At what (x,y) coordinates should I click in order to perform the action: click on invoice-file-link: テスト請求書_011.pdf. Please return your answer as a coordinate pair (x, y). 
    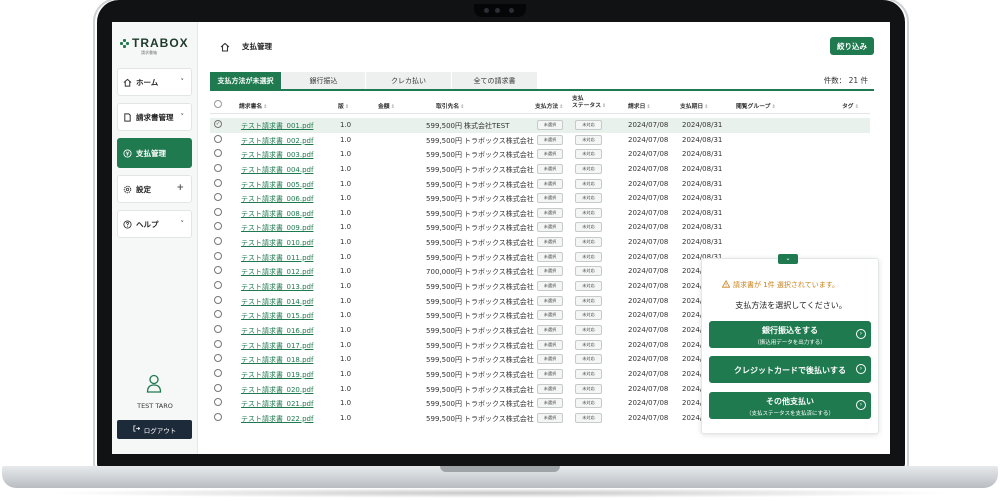
    Looking at the image, I should click on (277, 258).